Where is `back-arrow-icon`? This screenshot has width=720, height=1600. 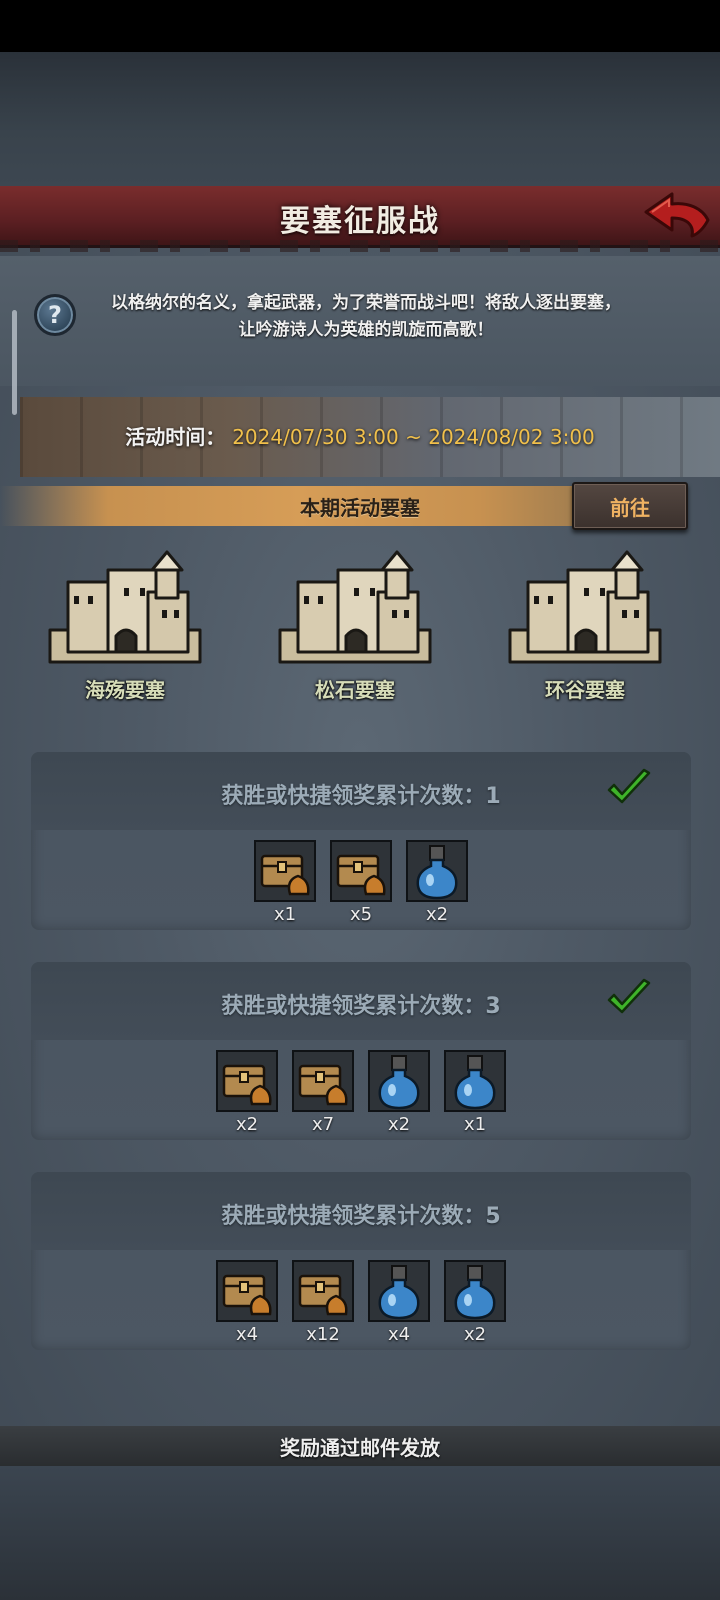
back-arrow-icon is located at coordinates (677, 215).